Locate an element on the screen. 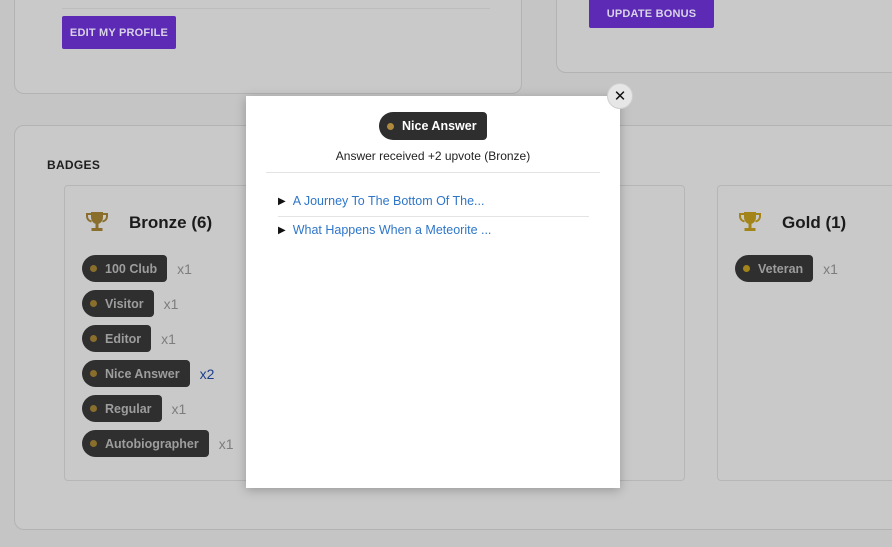 Image resolution: width=892 pixels, height=547 pixels. update-bonus-button: UPDATE BONUS is located at coordinates (651, 14).